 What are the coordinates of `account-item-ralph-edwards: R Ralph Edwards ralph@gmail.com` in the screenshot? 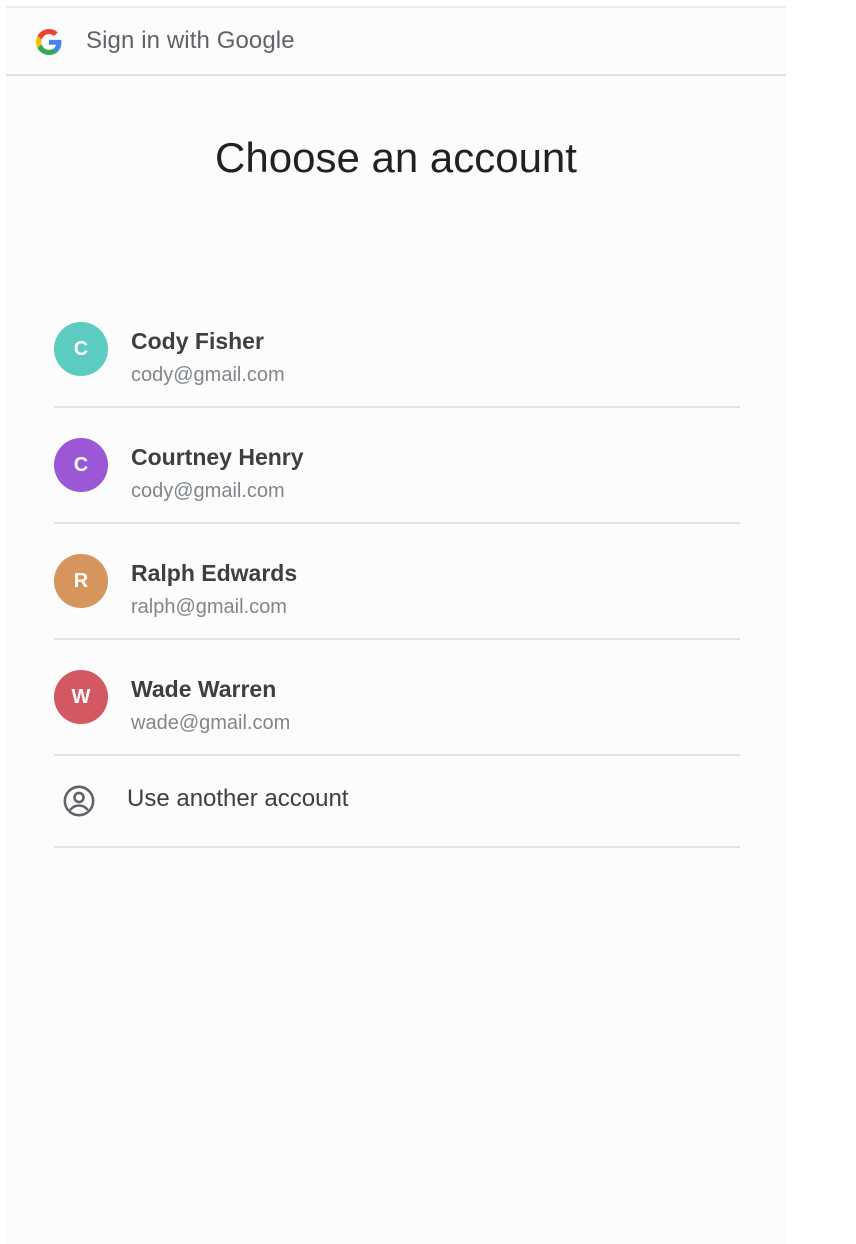 It's located at (397, 582).